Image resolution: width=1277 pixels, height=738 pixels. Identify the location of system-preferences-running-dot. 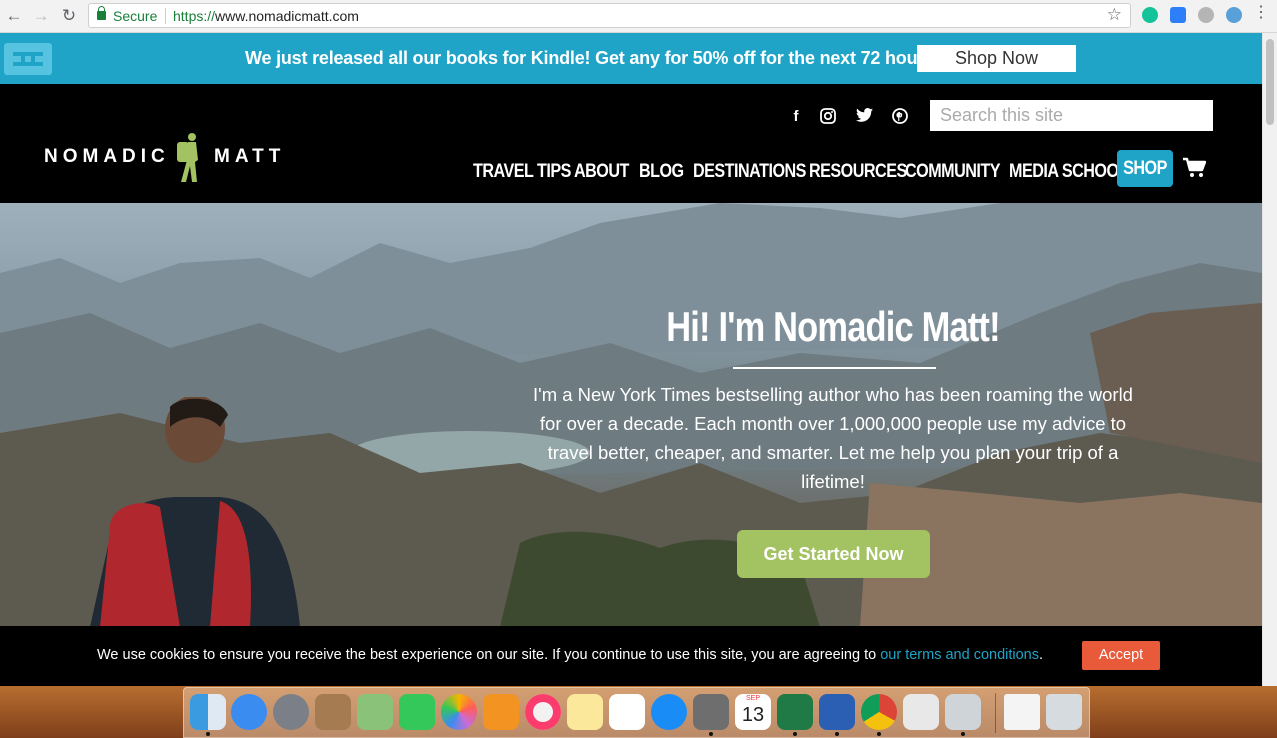
(711, 734).